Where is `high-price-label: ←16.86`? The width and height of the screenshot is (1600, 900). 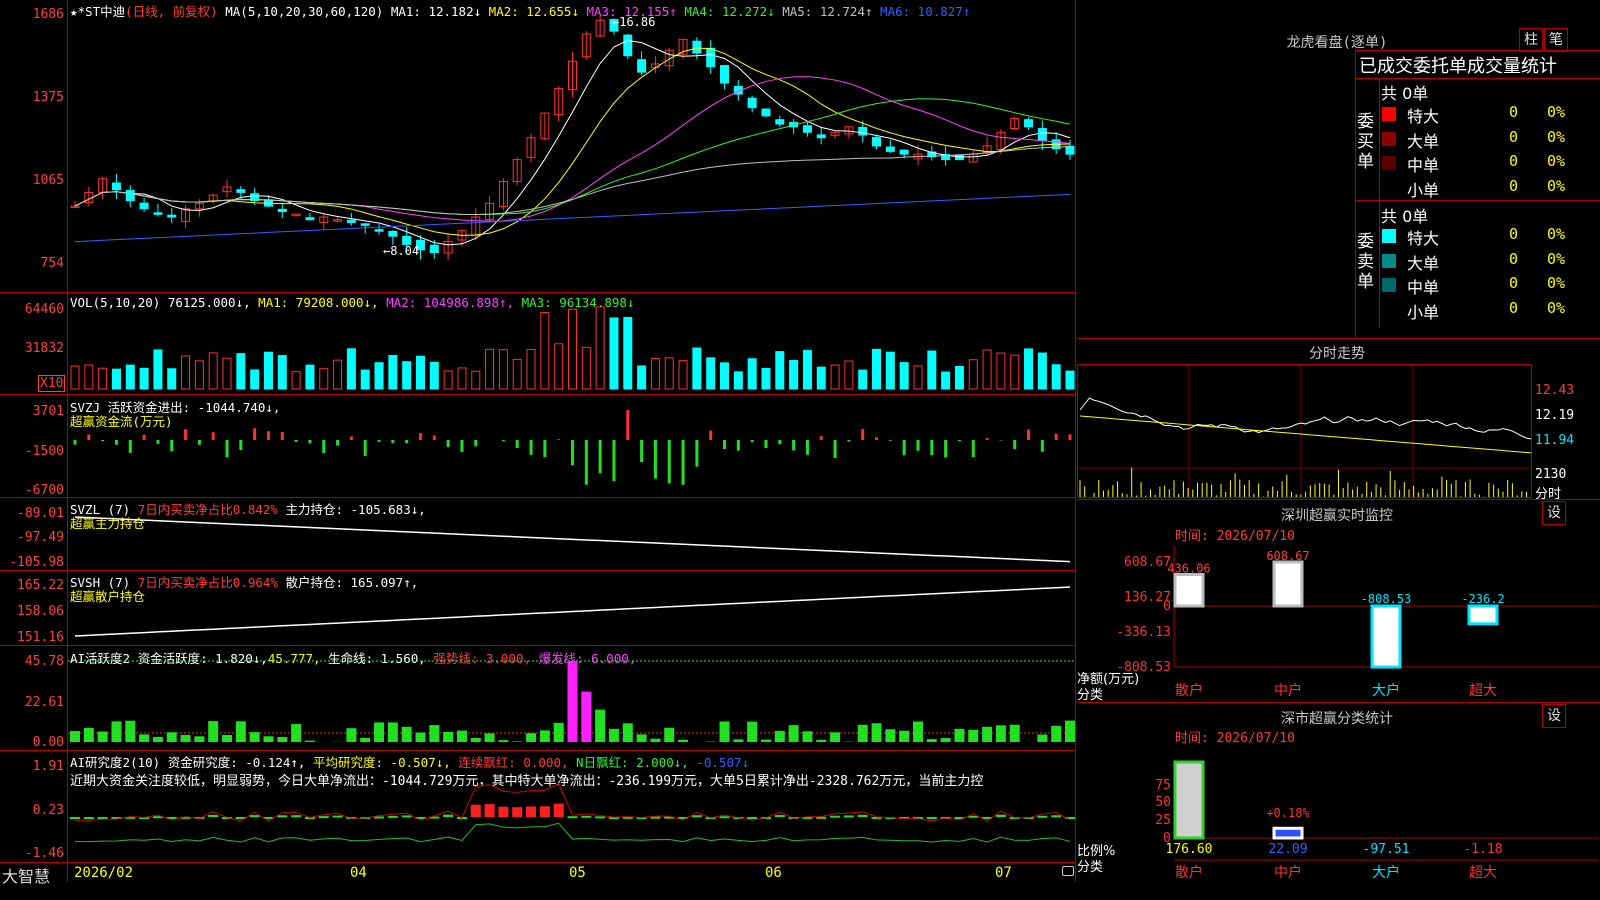
high-price-label: ←16.86 is located at coordinates (633, 22).